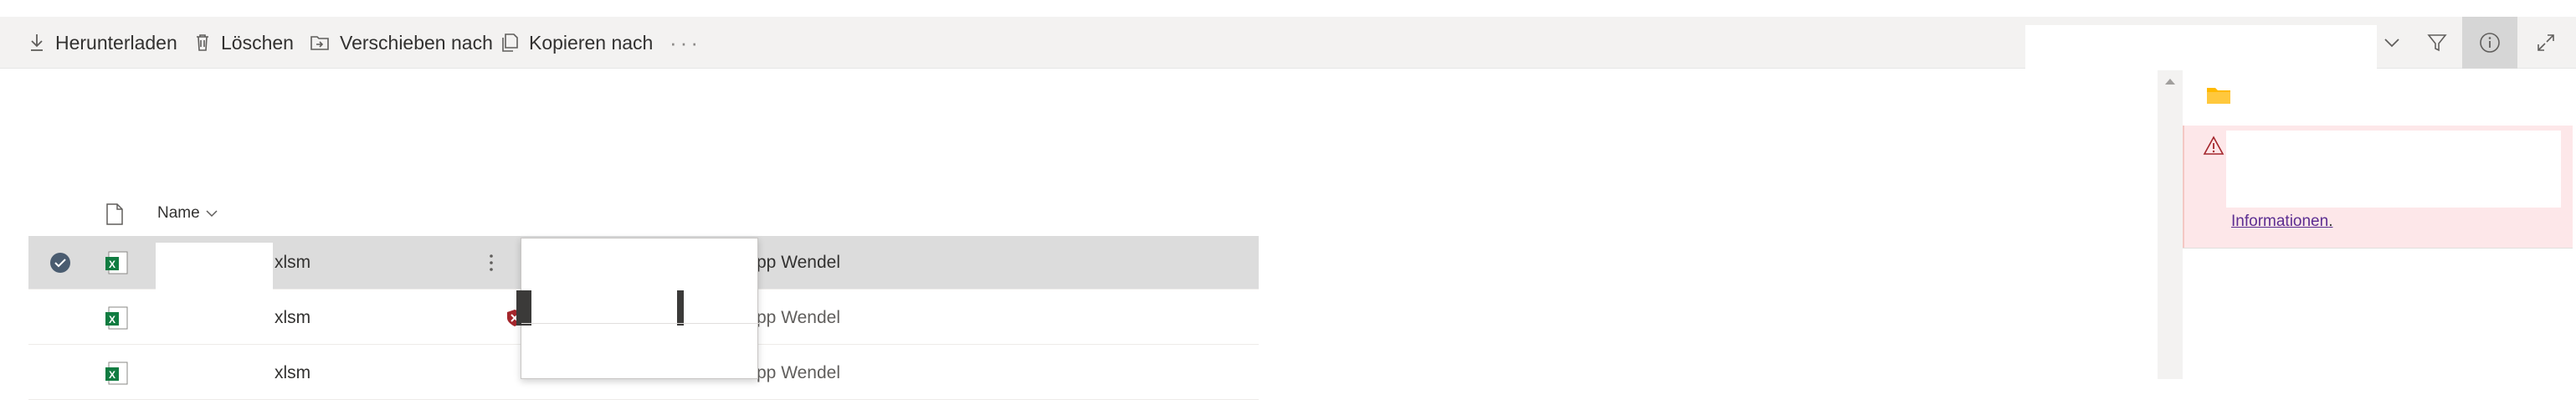 Image resolution: width=2576 pixels, height=400 pixels. I want to click on filter-button, so click(2437, 43).